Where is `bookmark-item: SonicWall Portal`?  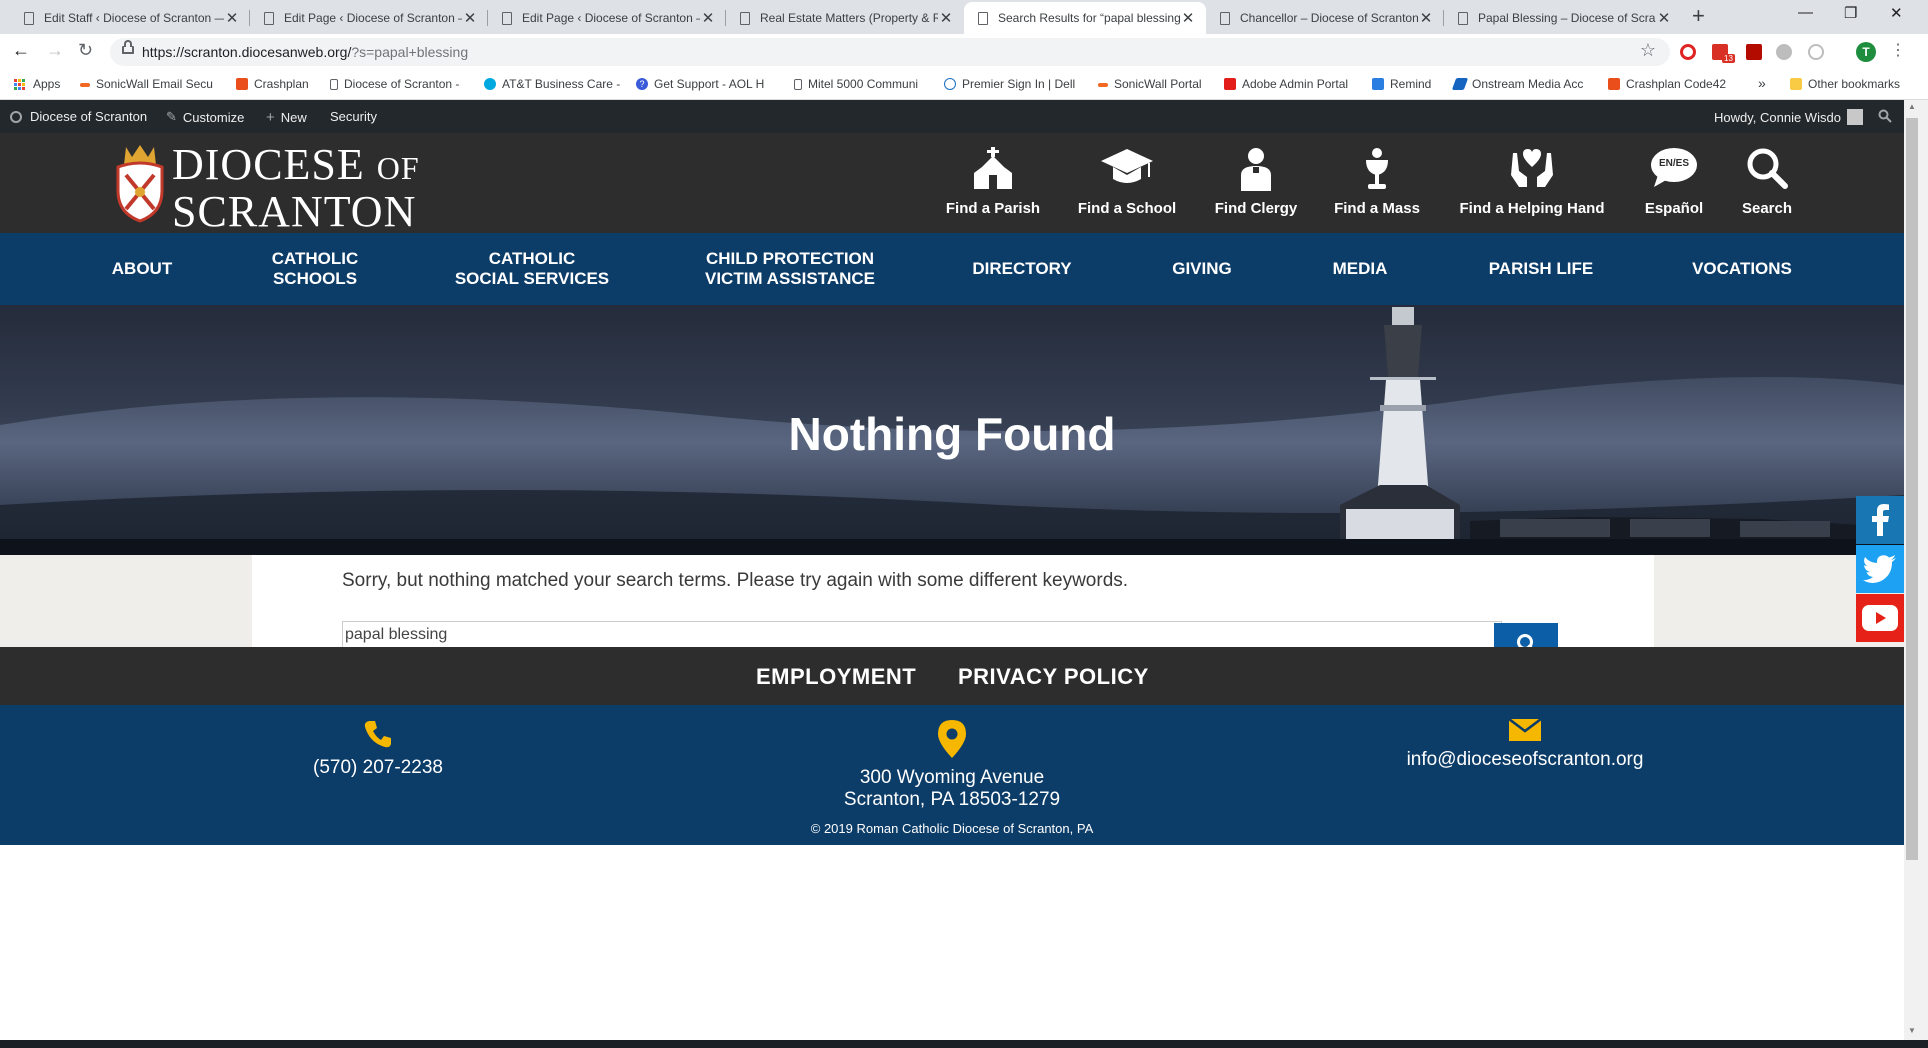
bookmark-item: SonicWall Portal is located at coordinates (1150, 84).